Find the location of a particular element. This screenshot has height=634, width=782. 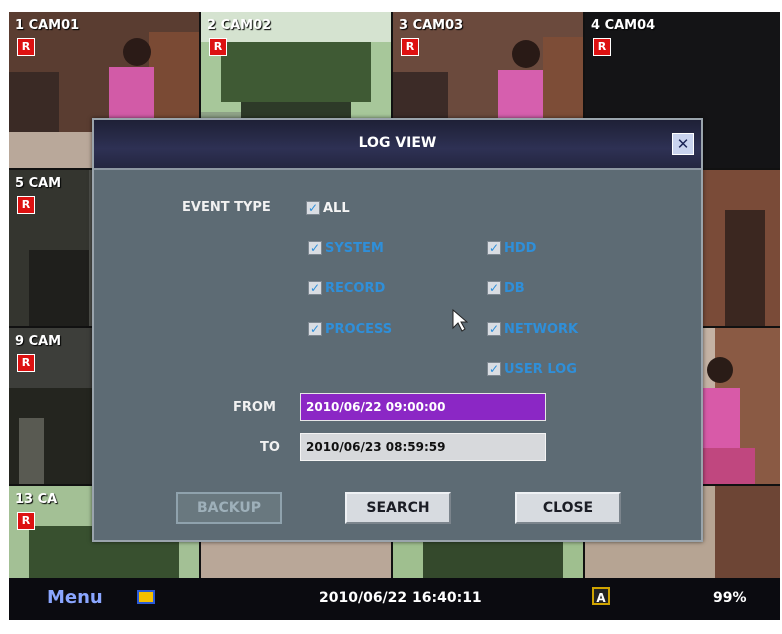

checkbox-record: ✓ RECORD is located at coordinates (346, 288).